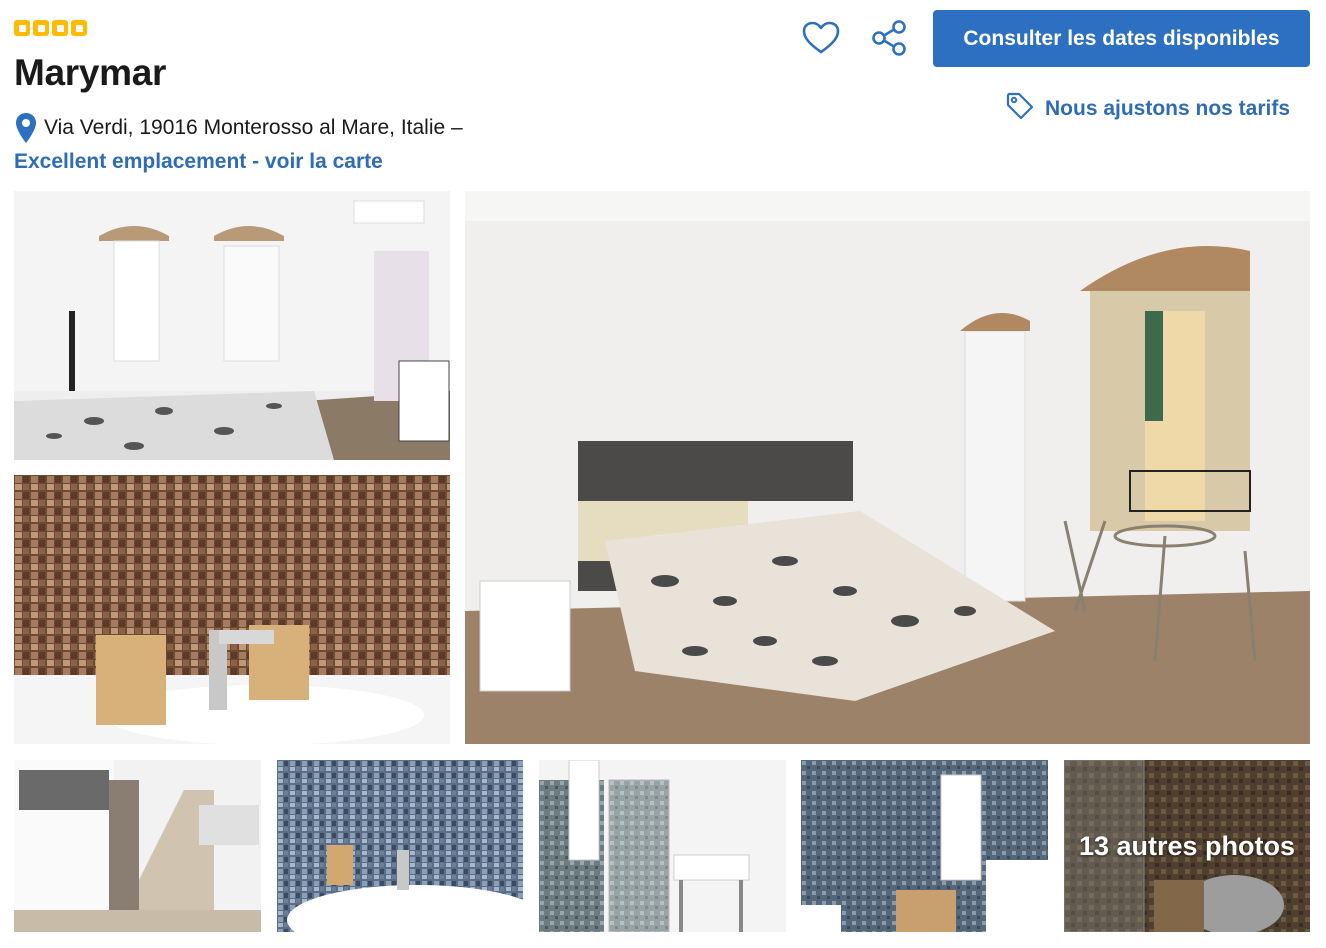 The image size is (1326, 948). I want to click on save-favorite-button, so click(821, 39).